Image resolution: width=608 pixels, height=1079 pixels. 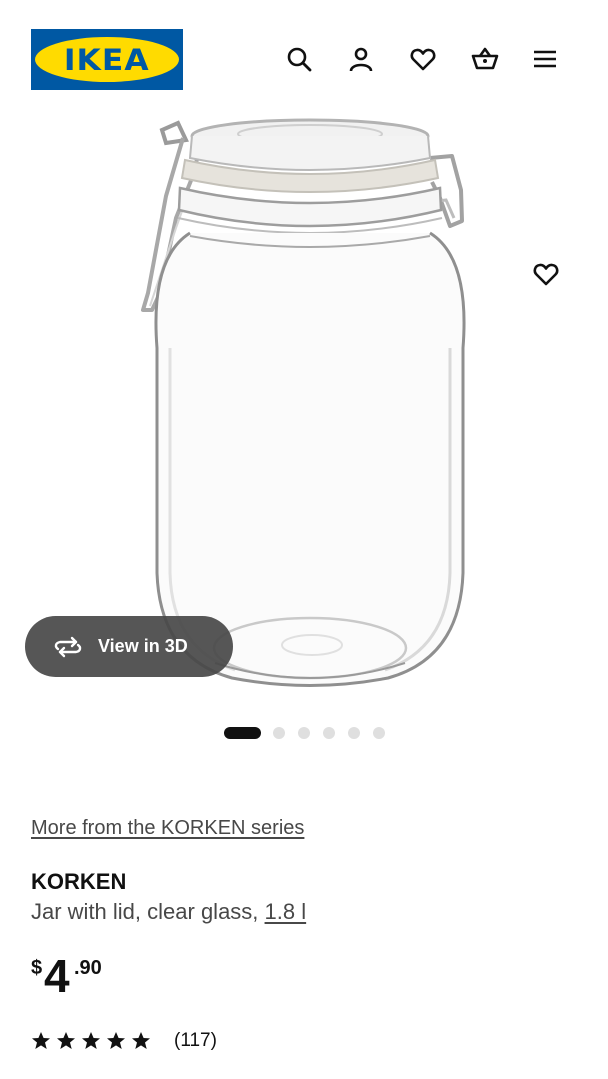 I want to click on product-description: Jar with lid, clear glass, 1.8 l, so click(x=168, y=912).